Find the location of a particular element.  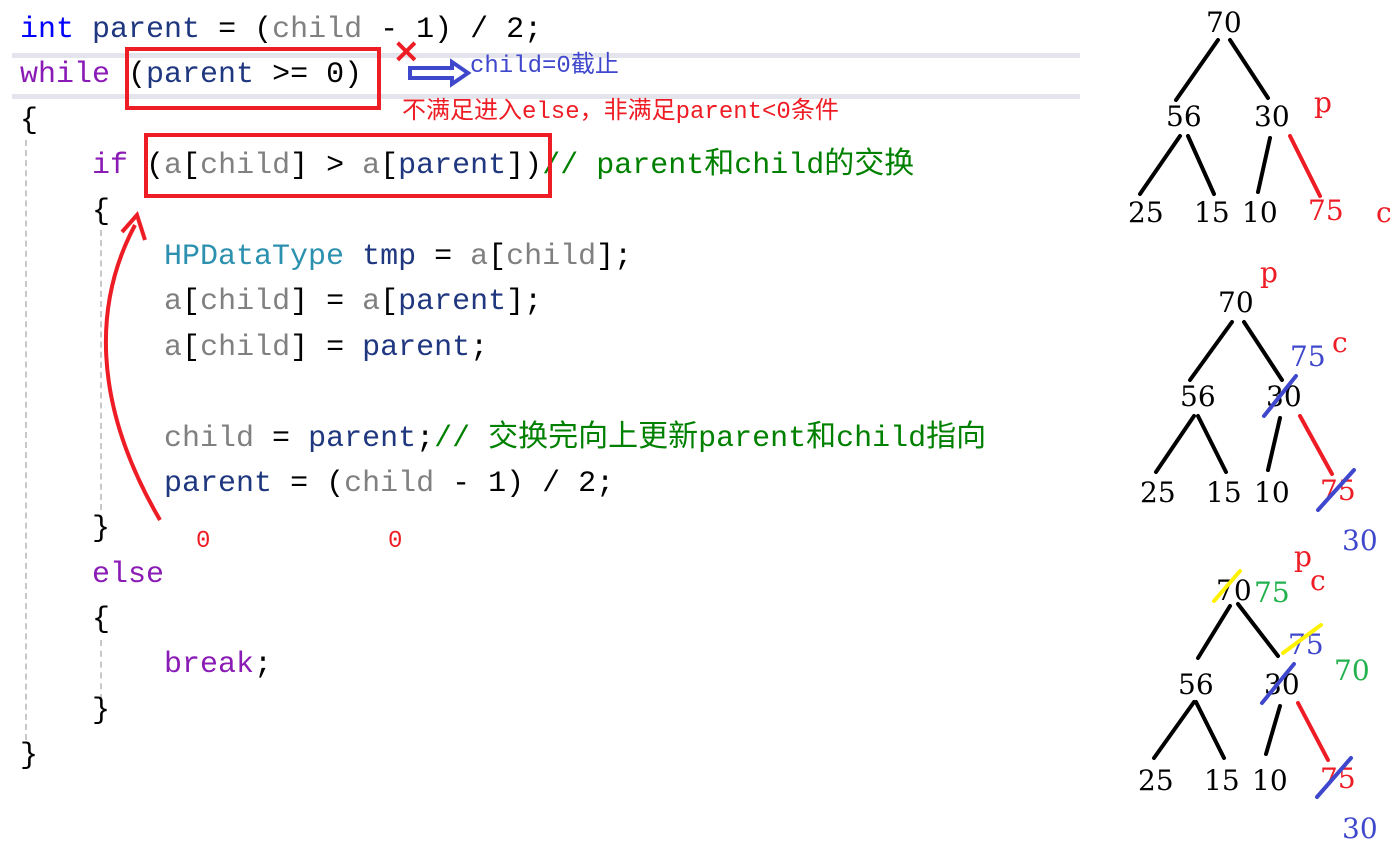

while-condition-box is located at coordinates (253, 78).